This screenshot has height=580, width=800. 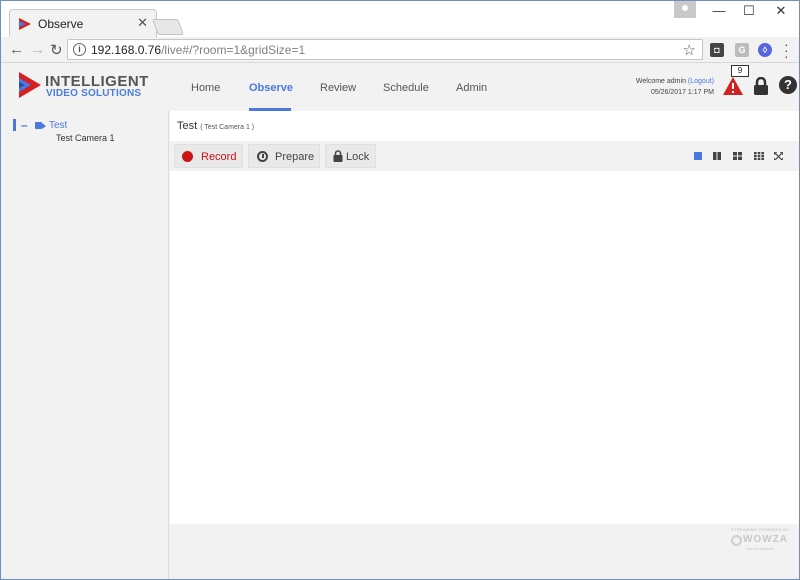 I want to click on room-name: Test, so click(x=187, y=126).